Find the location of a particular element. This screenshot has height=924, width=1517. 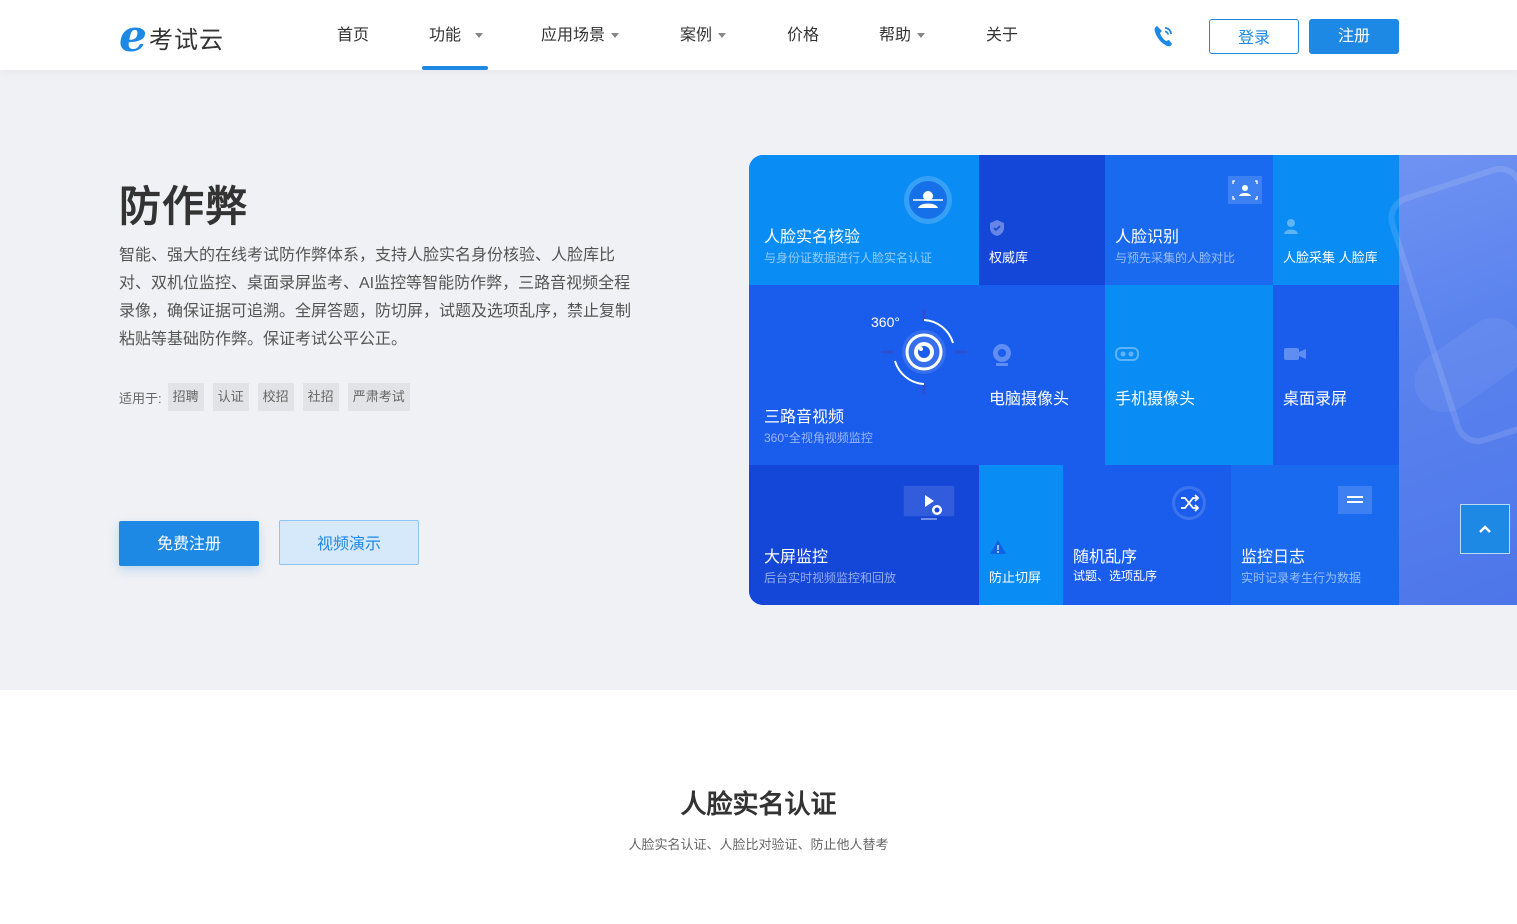

tile-title: 手机摄像头 is located at coordinates (1155, 399).